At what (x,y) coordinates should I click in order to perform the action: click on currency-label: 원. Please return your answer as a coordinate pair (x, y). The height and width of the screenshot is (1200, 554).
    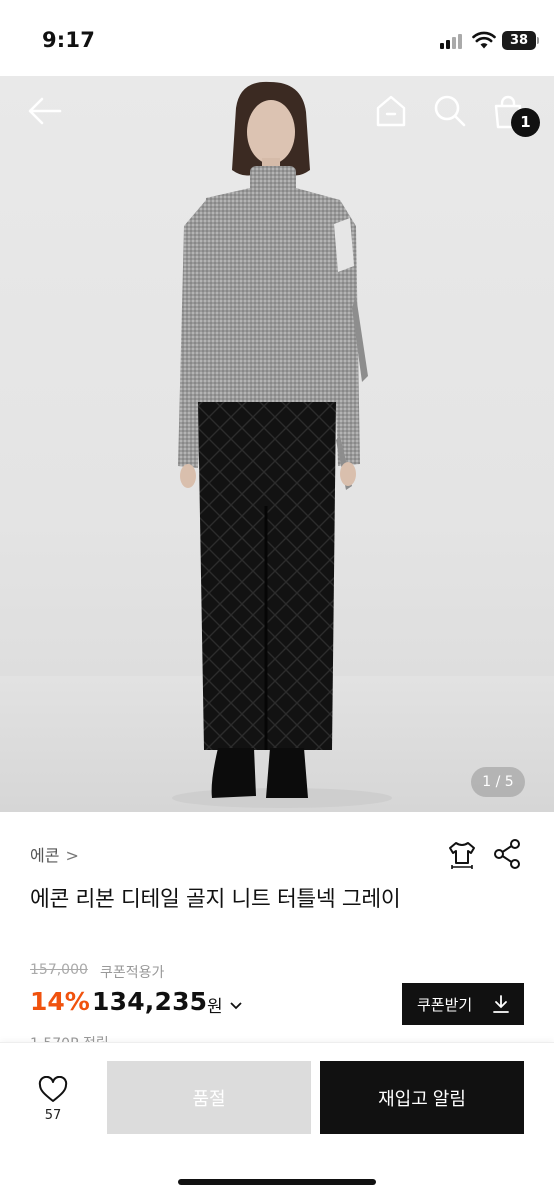
    Looking at the image, I should click on (215, 1007).